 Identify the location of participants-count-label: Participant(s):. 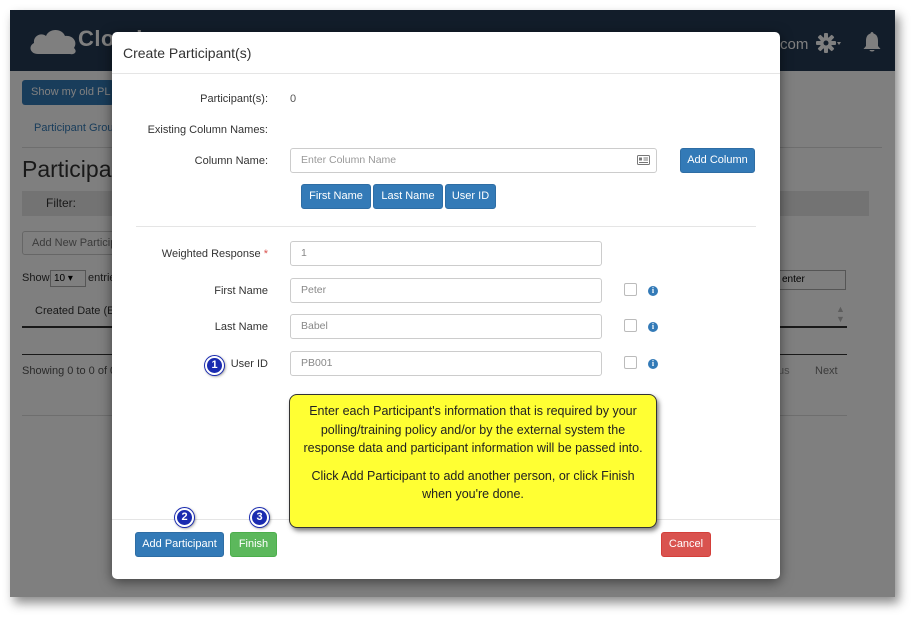
(234, 99).